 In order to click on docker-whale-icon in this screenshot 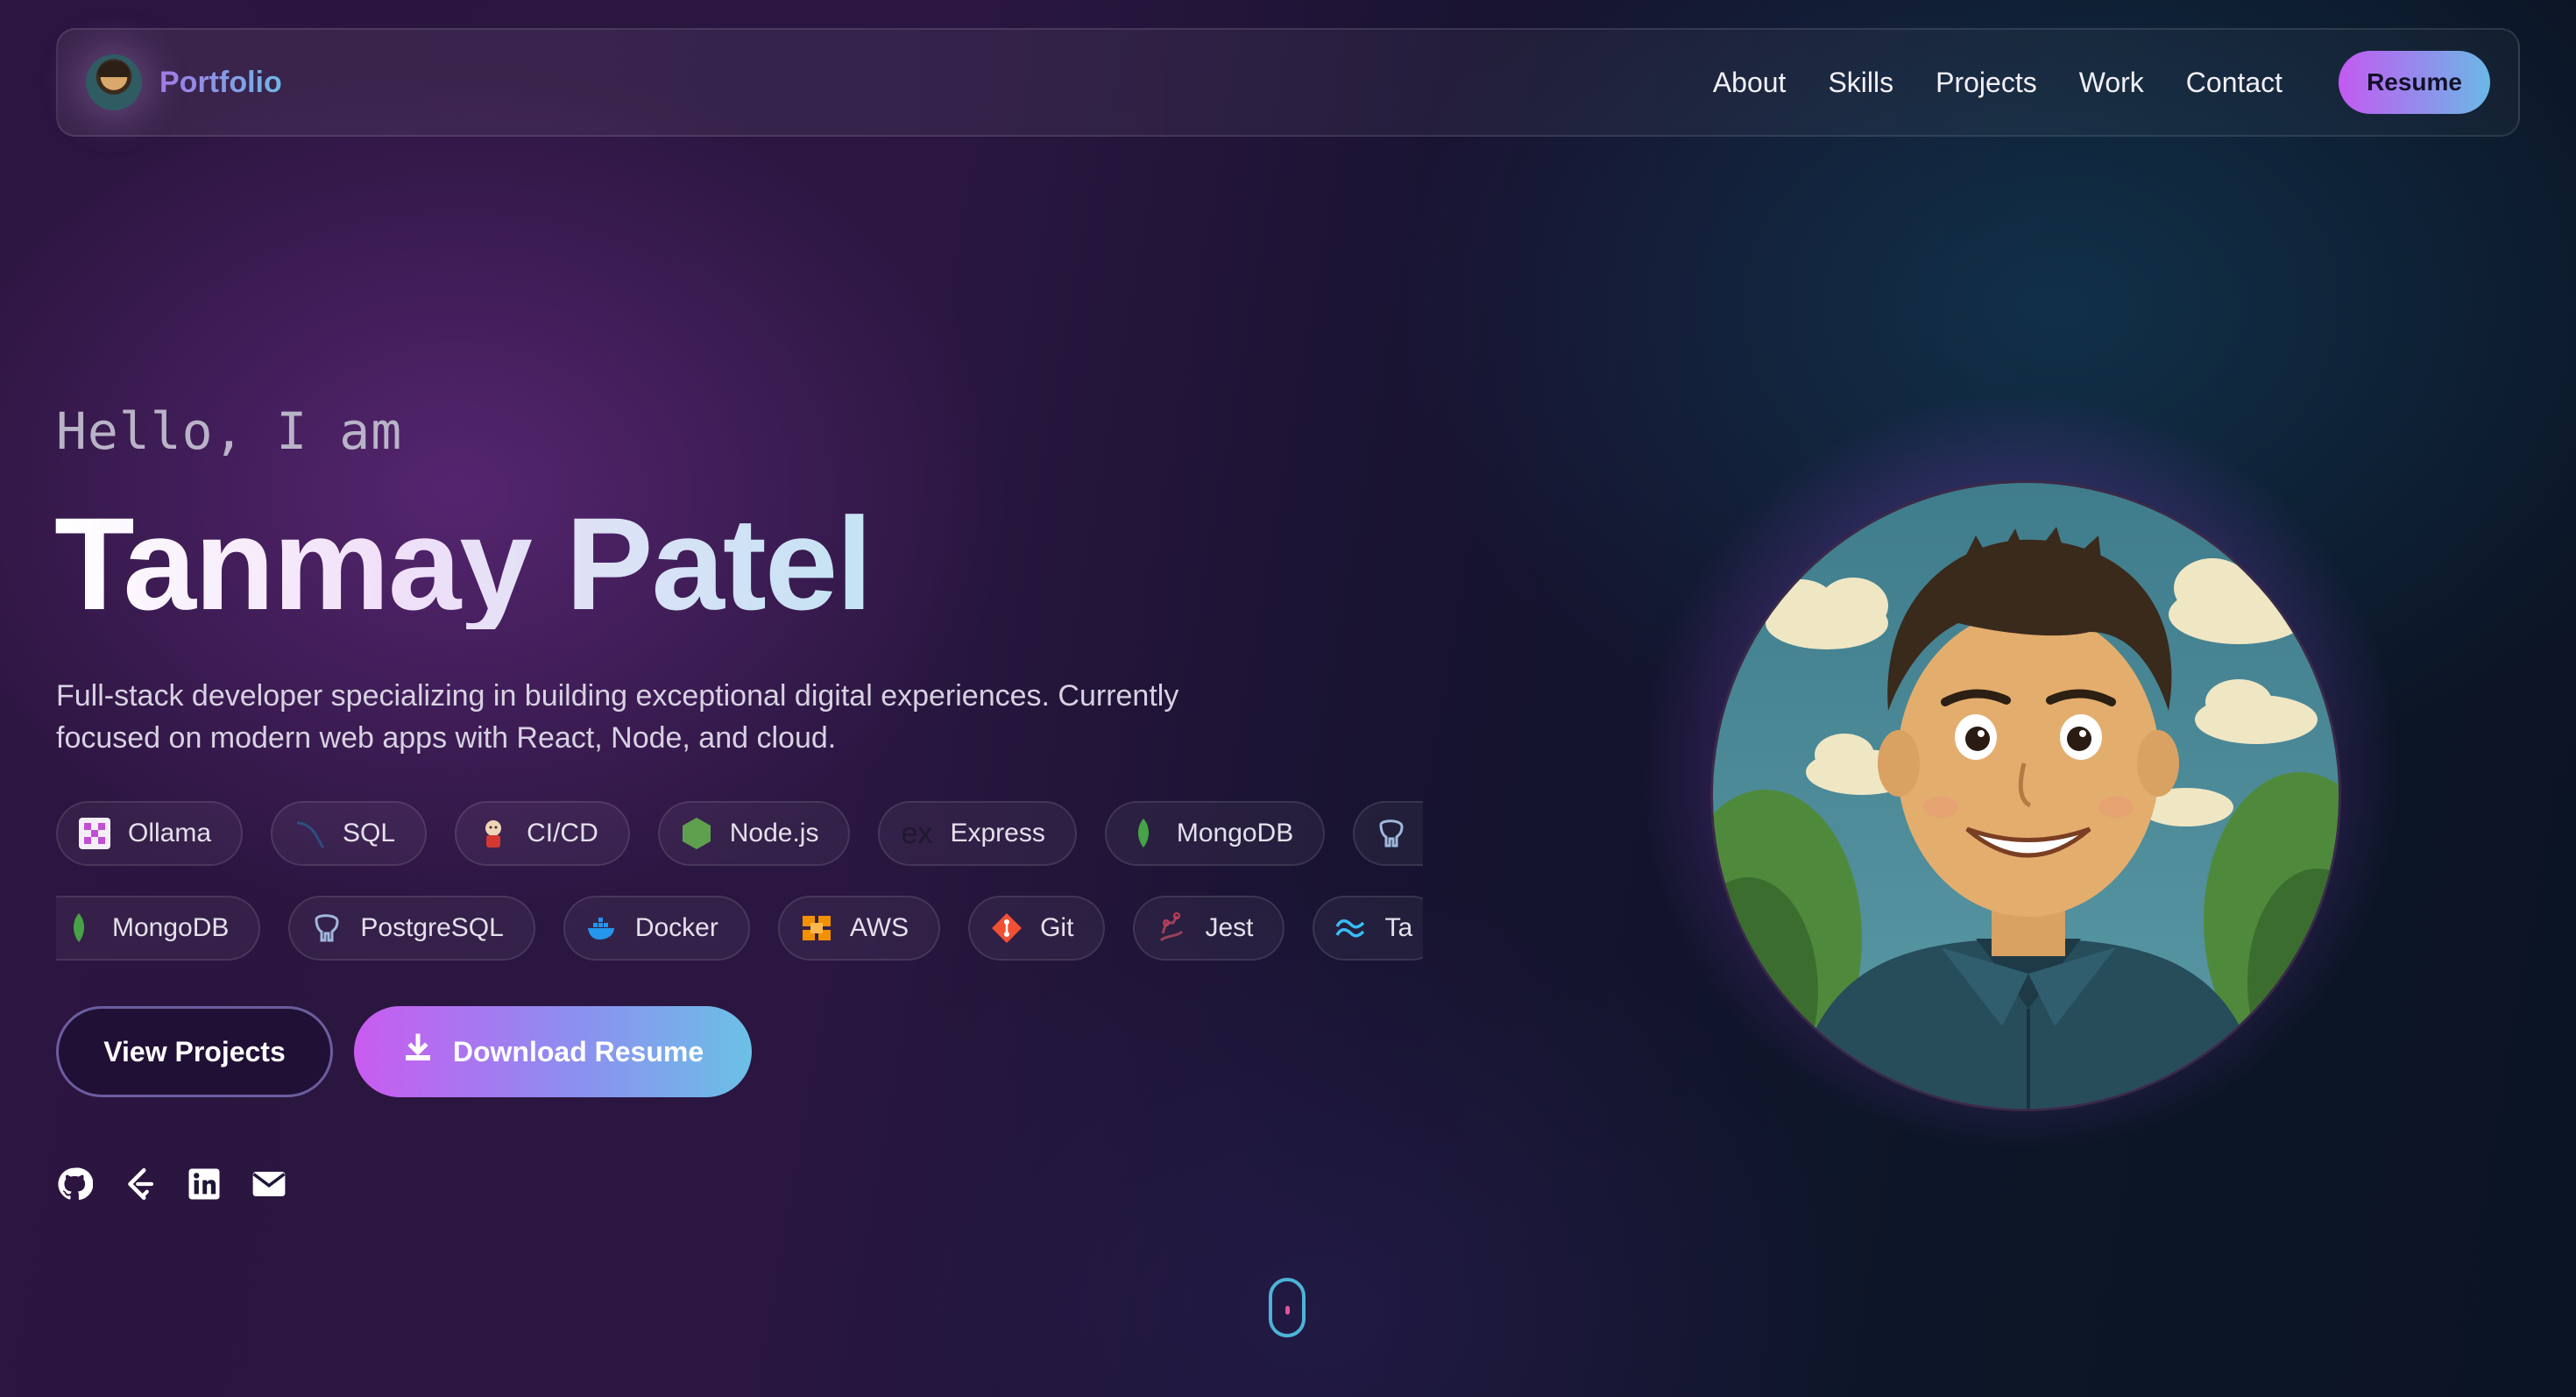, I will do `click(601, 928)`.